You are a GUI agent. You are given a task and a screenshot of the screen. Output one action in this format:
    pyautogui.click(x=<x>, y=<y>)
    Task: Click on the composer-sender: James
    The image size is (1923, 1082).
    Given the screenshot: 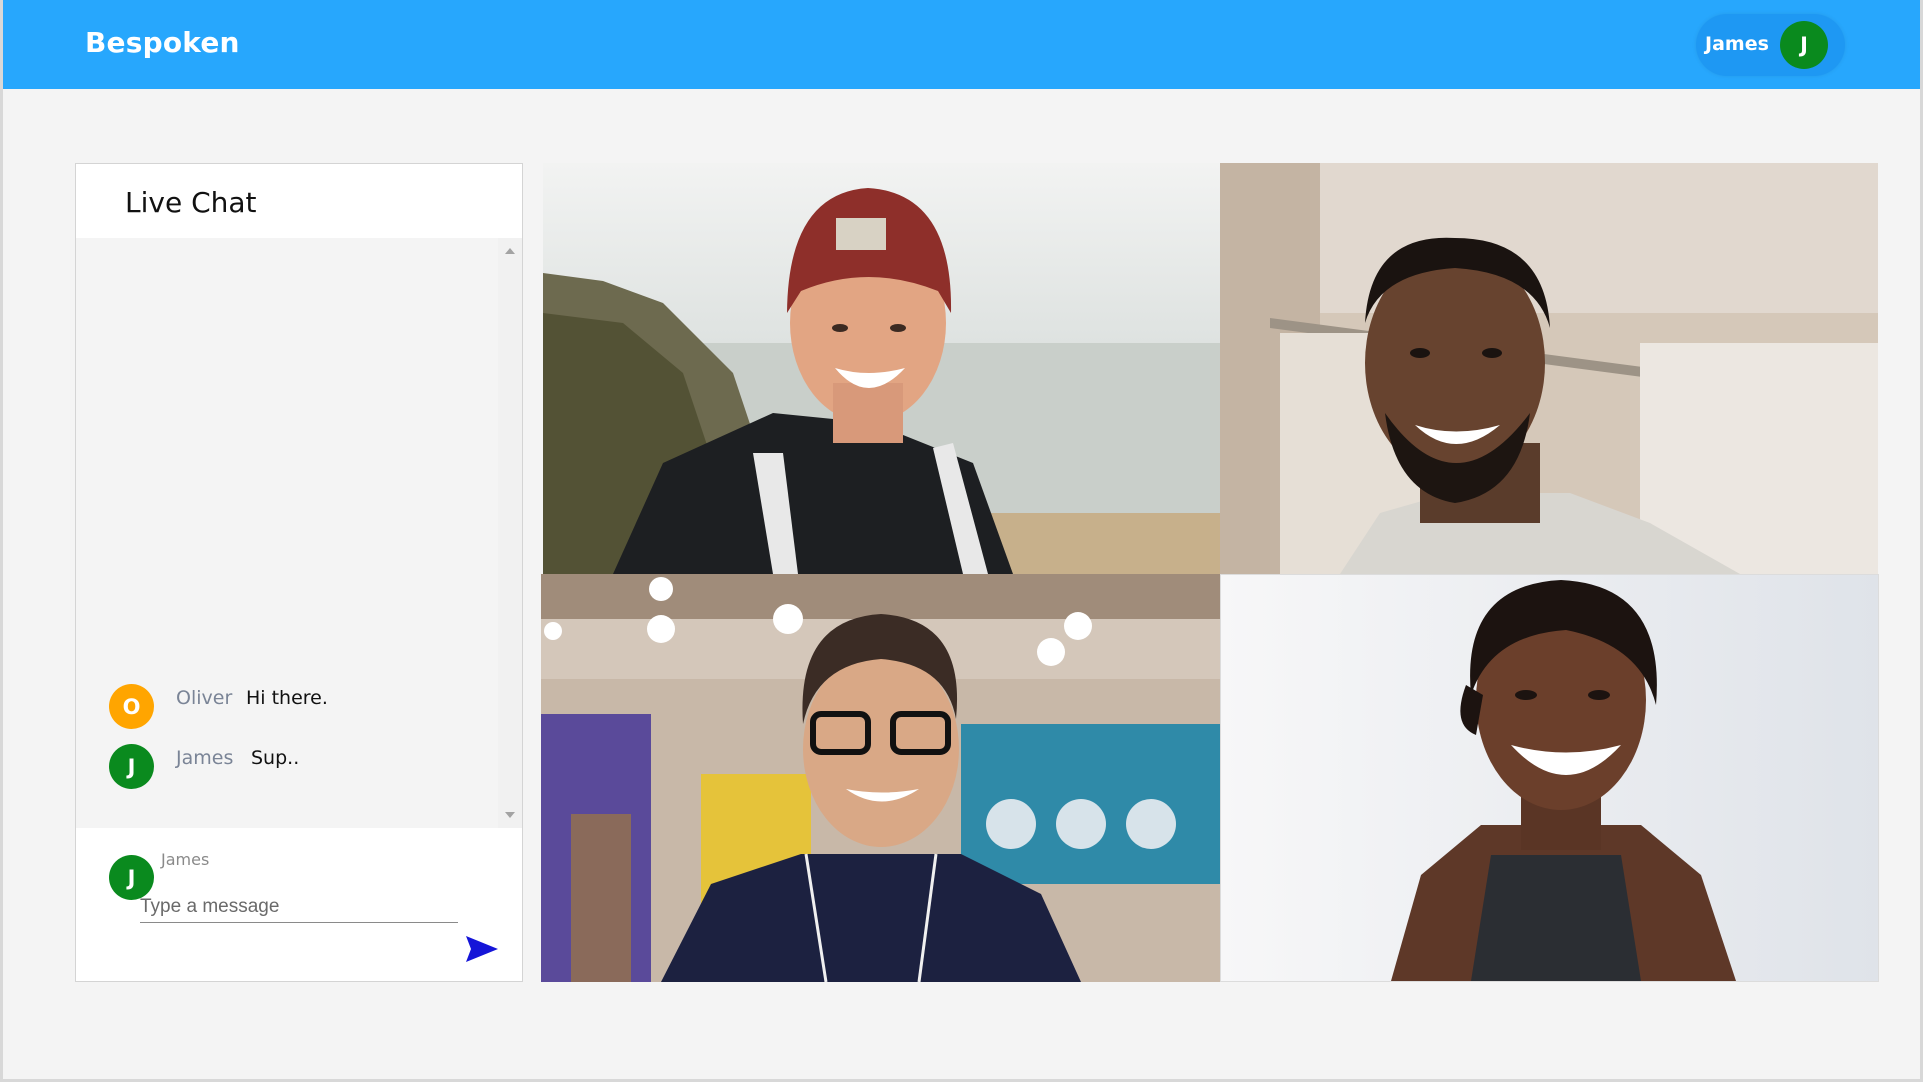 What is the action you would take?
    pyautogui.click(x=185, y=859)
    